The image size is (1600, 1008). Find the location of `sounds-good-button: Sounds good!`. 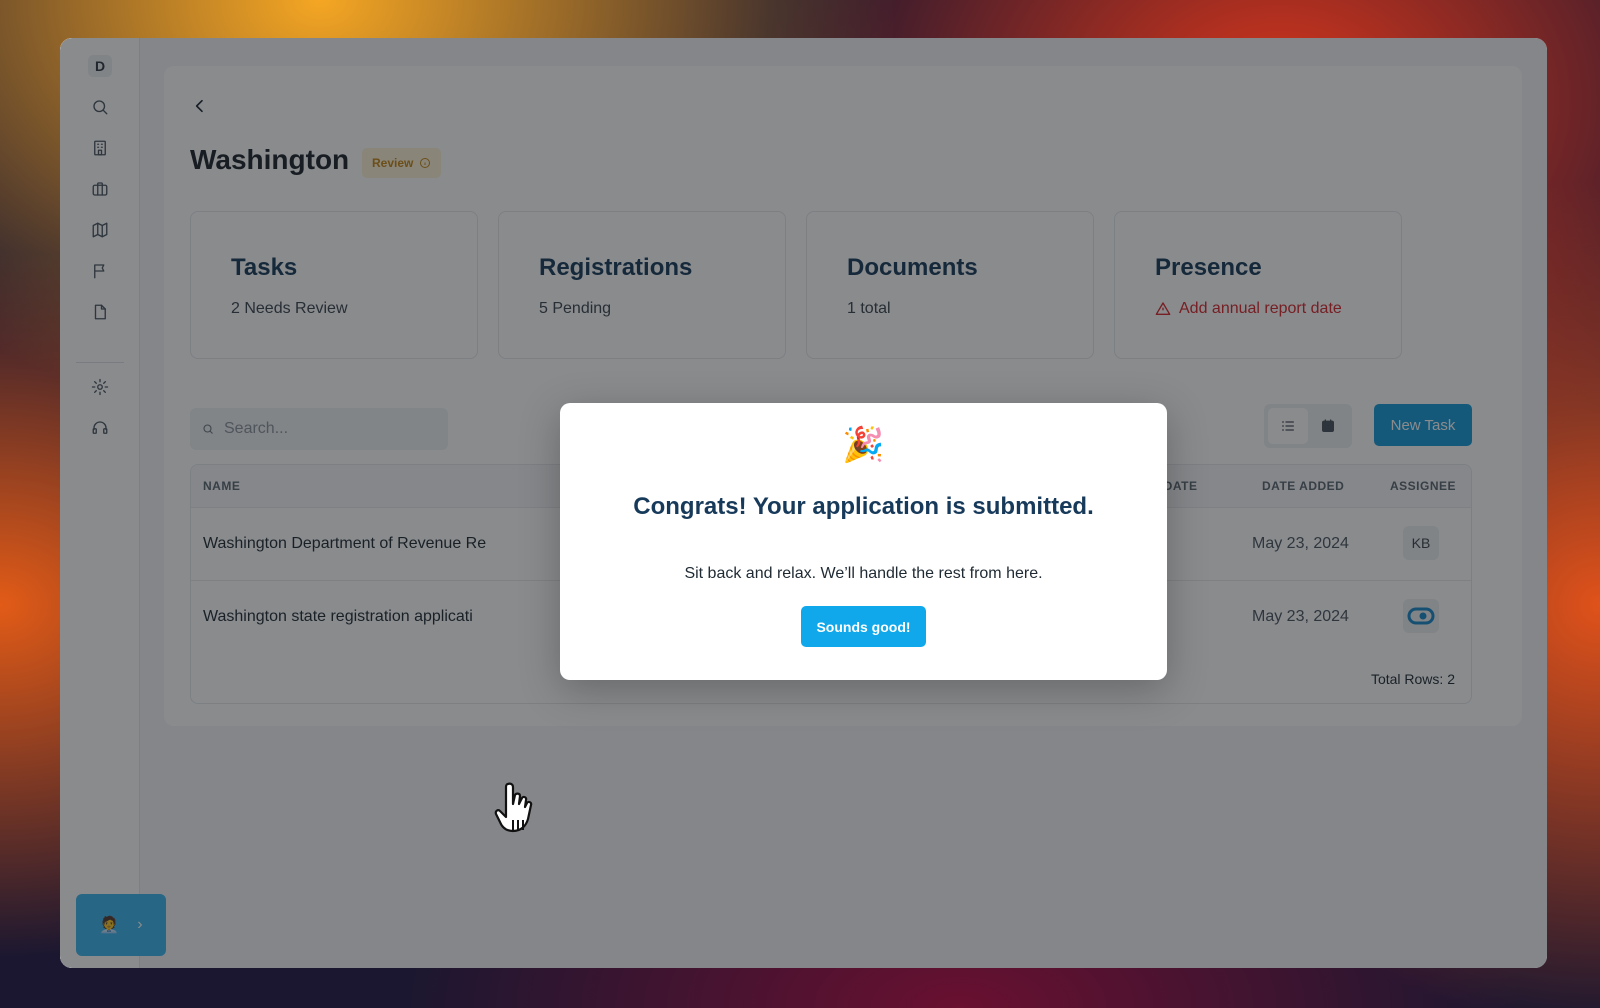

sounds-good-button: Sounds good! is located at coordinates (863, 626).